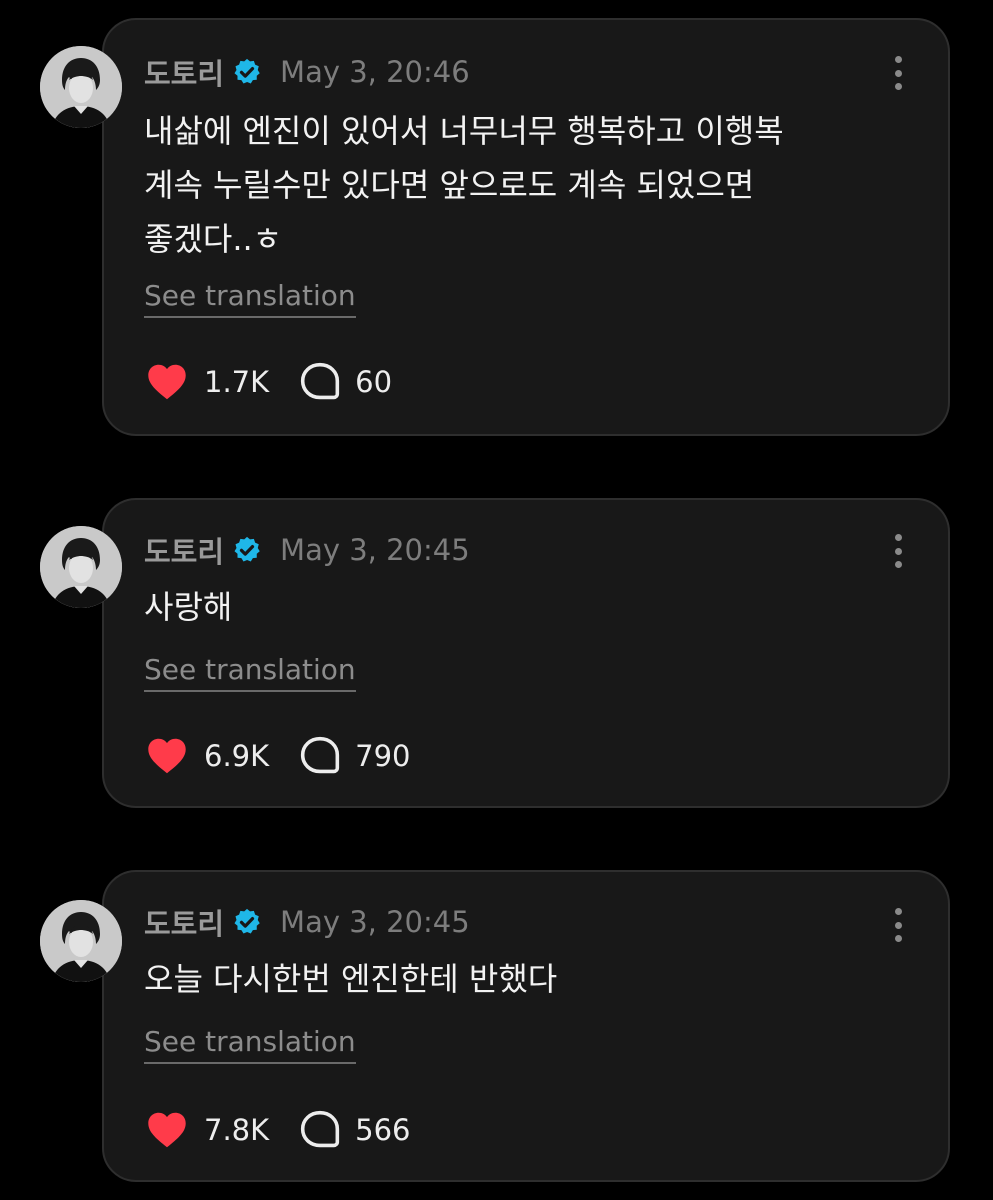 Image resolution: width=993 pixels, height=1200 pixels. What do you see at coordinates (351, 979) in the screenshot?
I see `post-text-line: 오늘 다시한번 엔진한테 반했다` at bounding box center [351, 979].